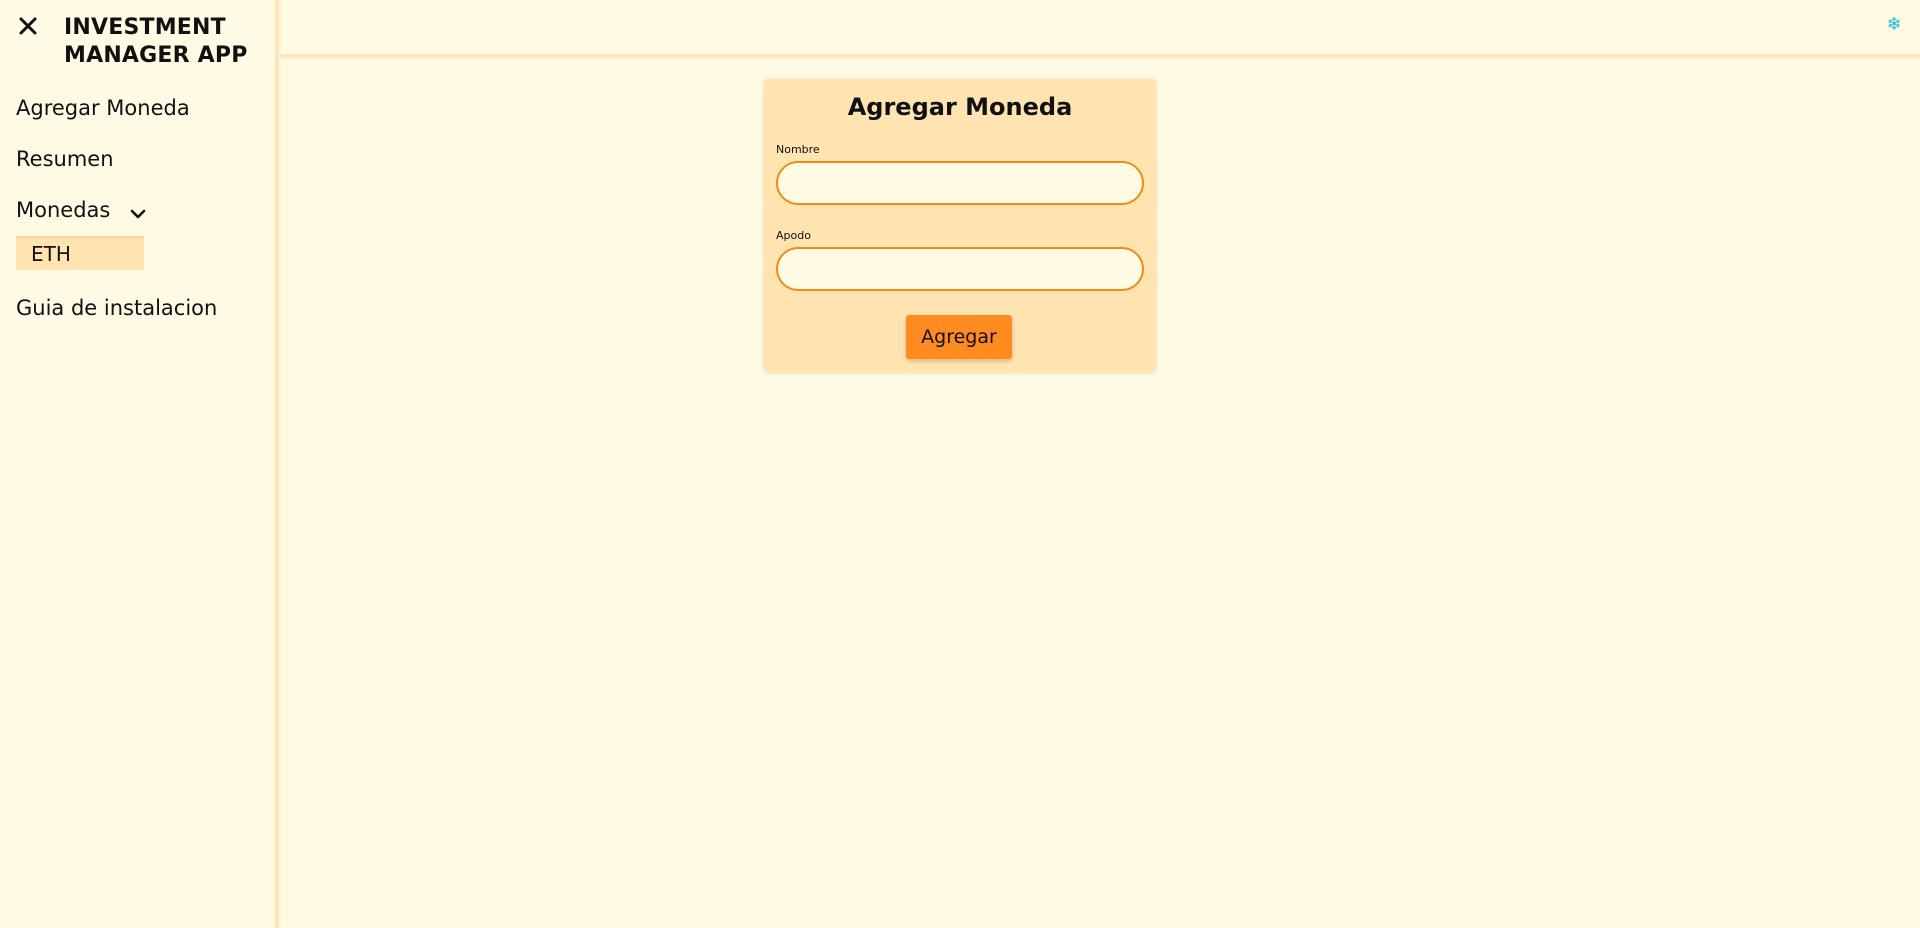 This screenshot has height=928, width=1920. What do you see at coordinates (138, 211) in the screenshot?
I see `chevron-down-icon` at bounding box center [138, 211].